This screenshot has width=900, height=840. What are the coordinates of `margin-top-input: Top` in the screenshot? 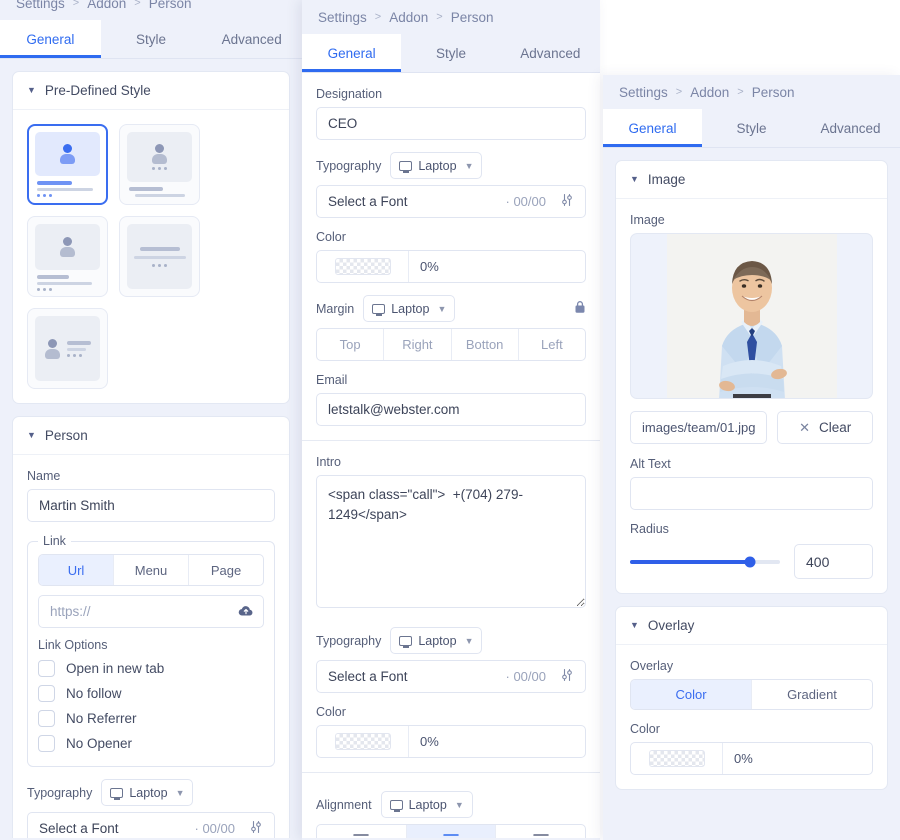 It's located at (351, 344).